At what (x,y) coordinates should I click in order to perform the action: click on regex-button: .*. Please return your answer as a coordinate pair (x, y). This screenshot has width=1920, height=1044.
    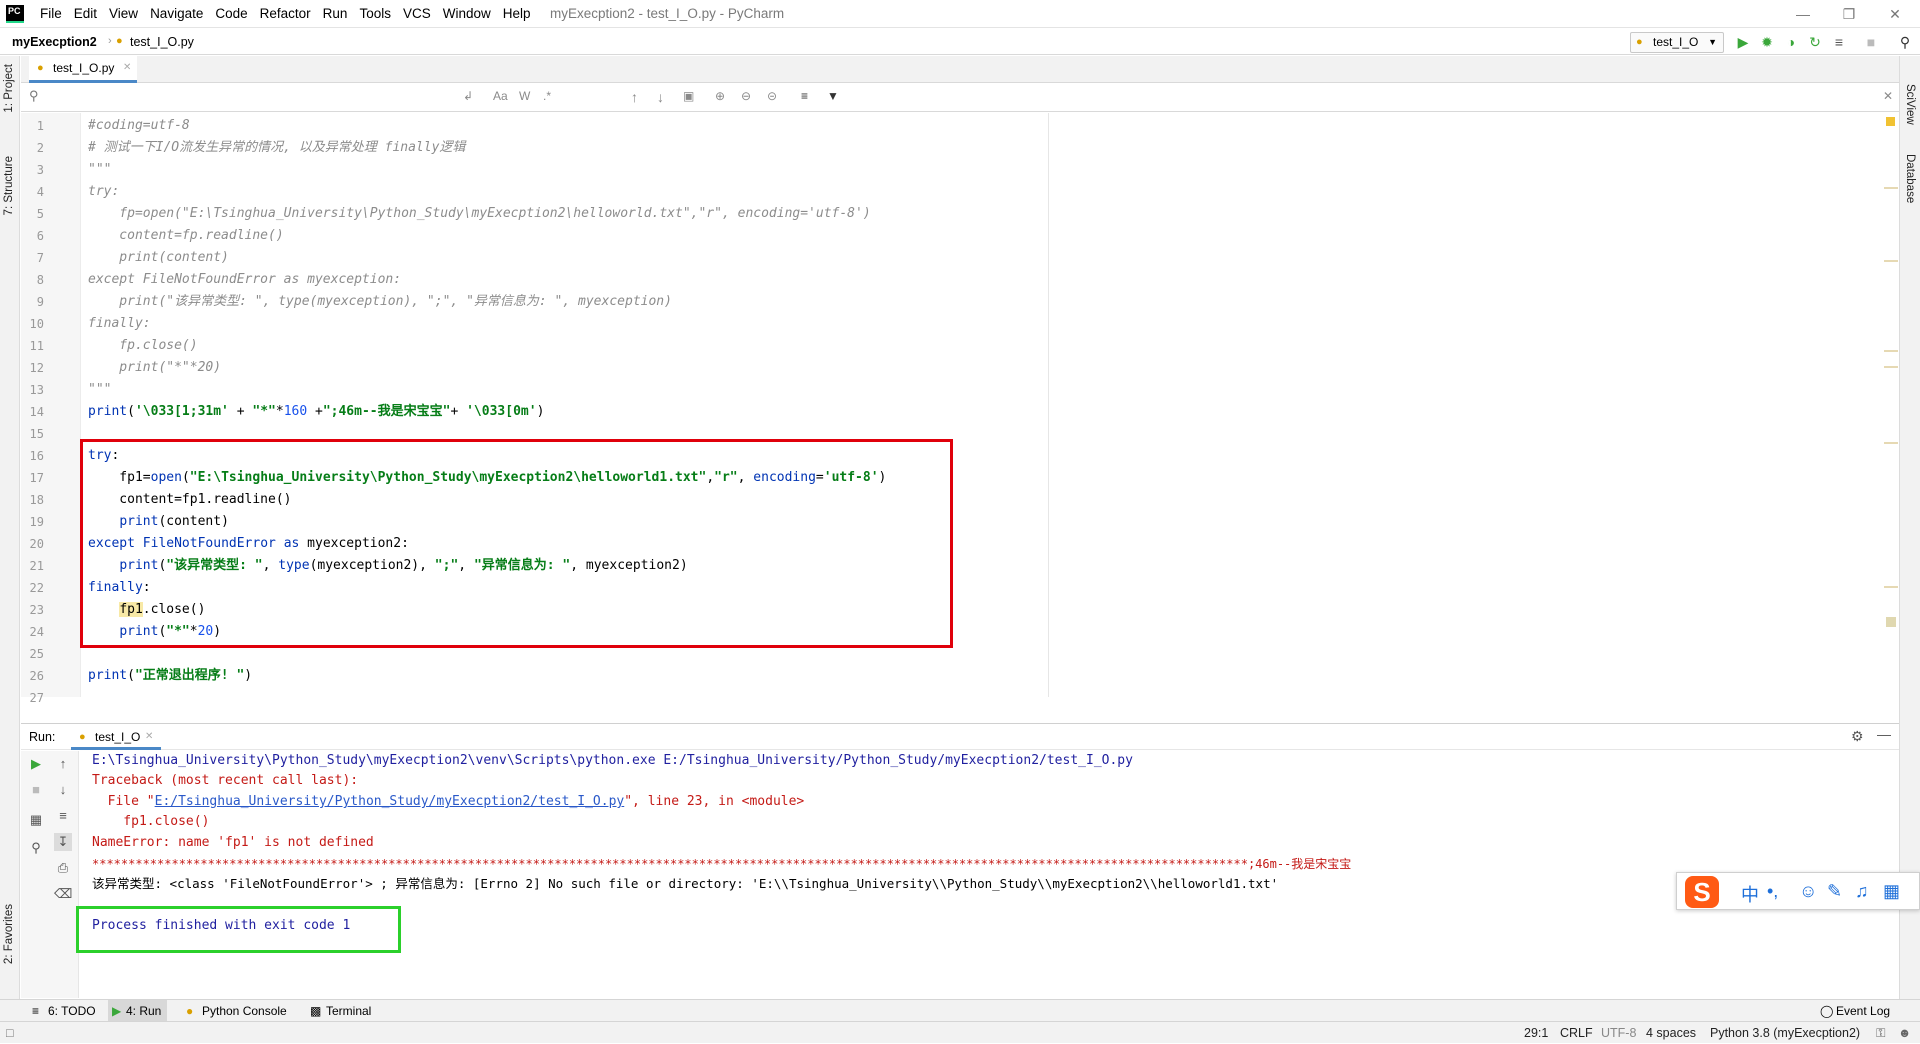
    Looking at the image, I should click on (547, 96).